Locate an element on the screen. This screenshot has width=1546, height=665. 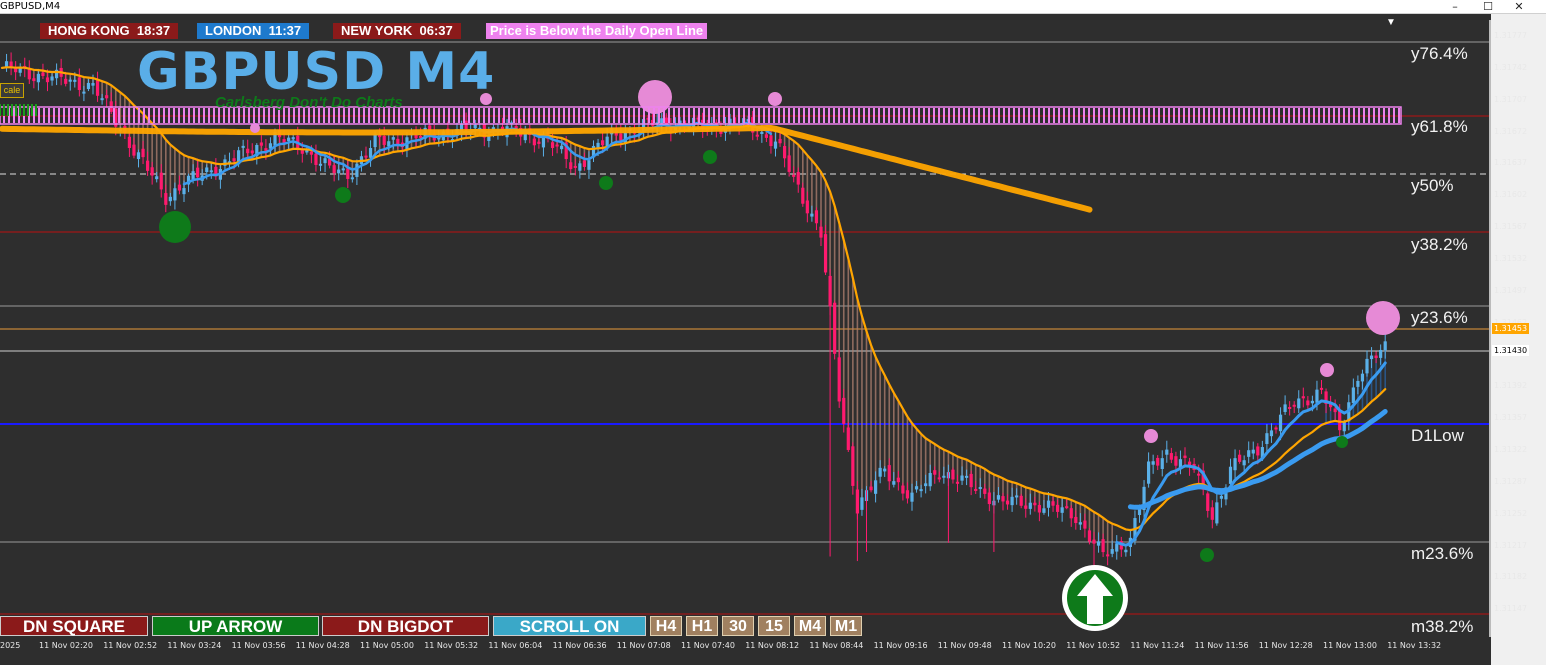
timeframe-button-30: 30 is located at coordinates (738, 626).